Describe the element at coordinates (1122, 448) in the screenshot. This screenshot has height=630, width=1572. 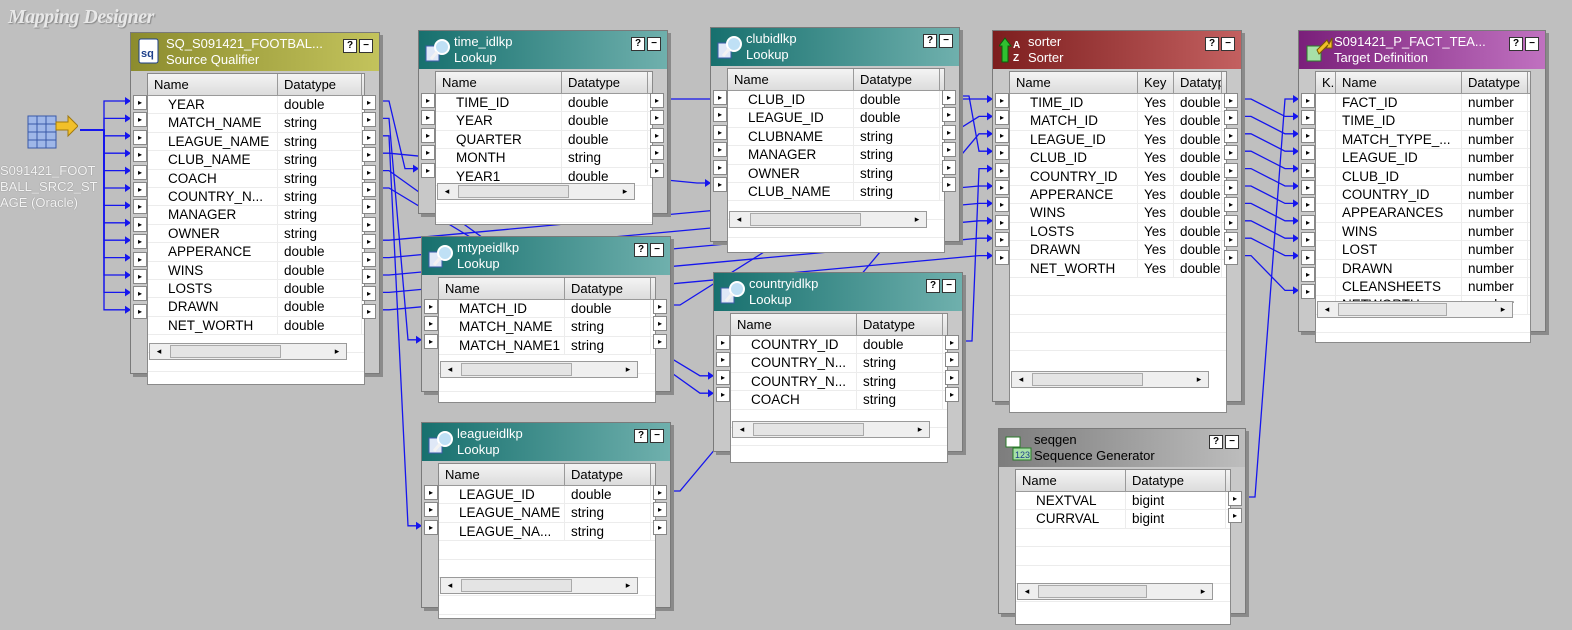
I see `transform-header: 123 seqgen Sequence Generator ? −` at that location.